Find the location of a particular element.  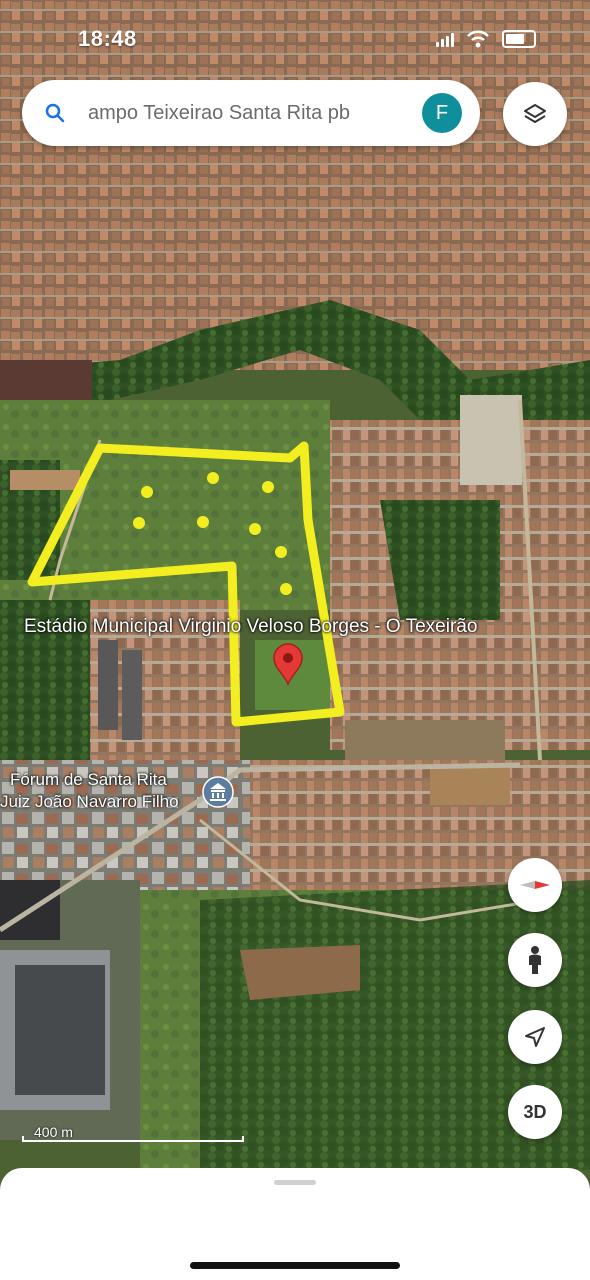

status-time: 18:48 is located at coordinates (107, 38).